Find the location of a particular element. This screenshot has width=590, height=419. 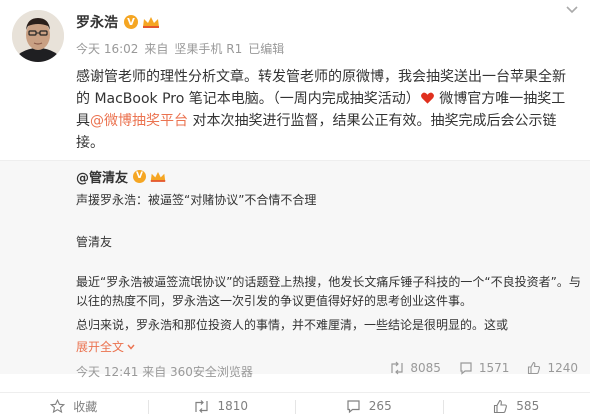

source-prefix: 来自 is located at coordinates (156, 49).